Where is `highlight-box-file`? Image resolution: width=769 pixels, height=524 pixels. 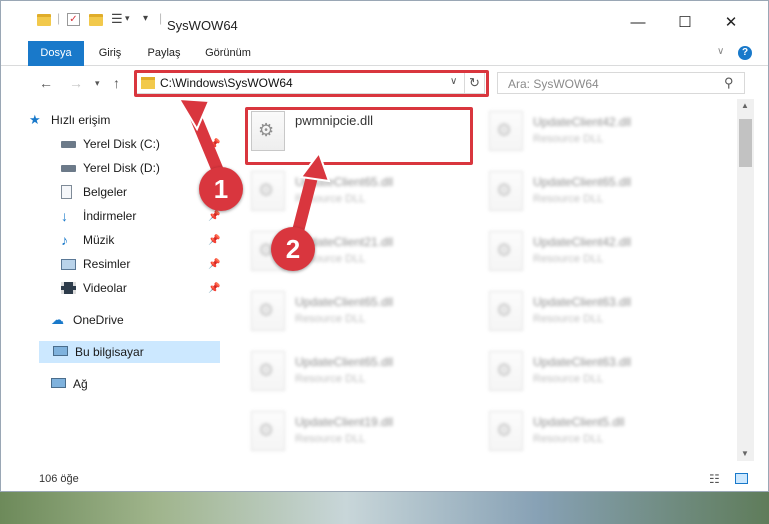
highlight-box-file is located at coordinates (359, 136).